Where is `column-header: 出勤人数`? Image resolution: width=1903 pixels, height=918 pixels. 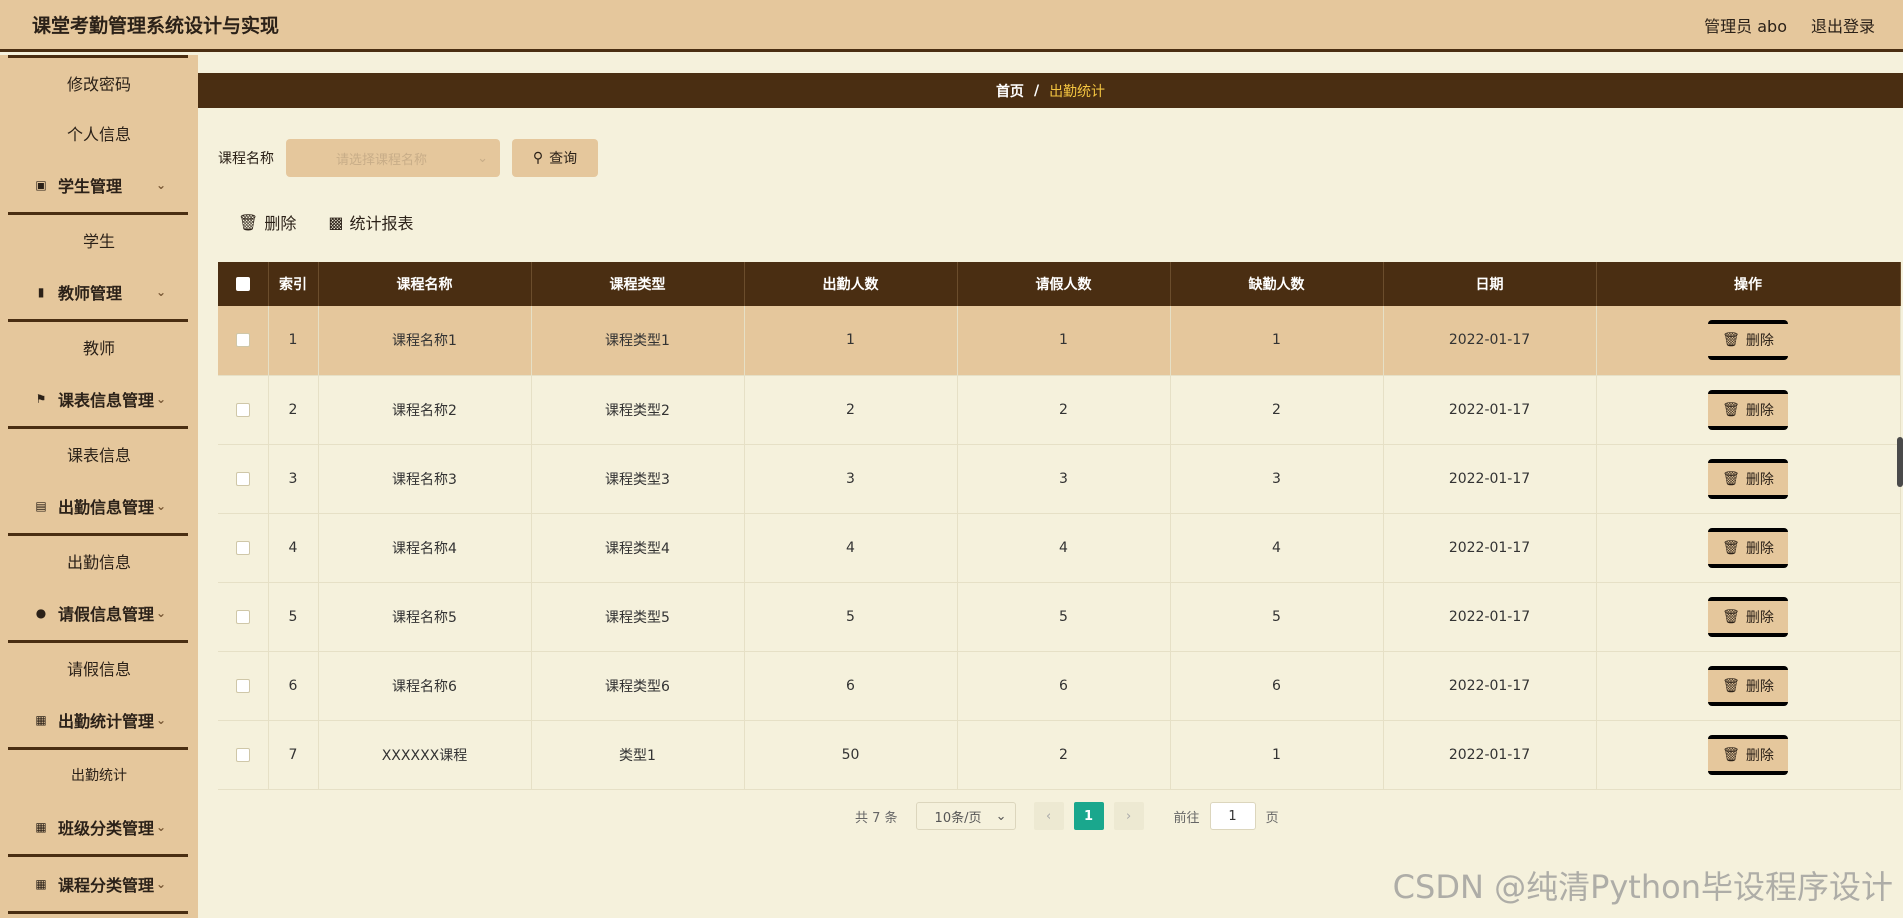 column-header: 出勤人数 is located at coordinates (851, 284).